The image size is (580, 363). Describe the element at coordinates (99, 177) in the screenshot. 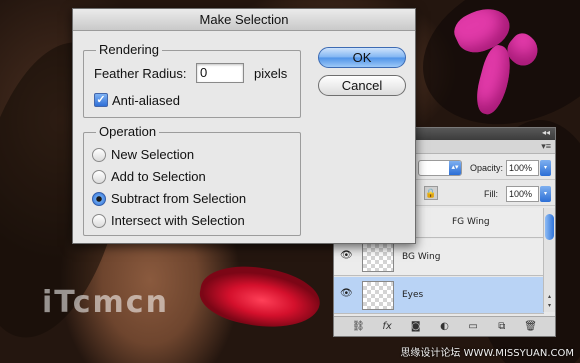

I see `add-to-selection-radio` at that location.